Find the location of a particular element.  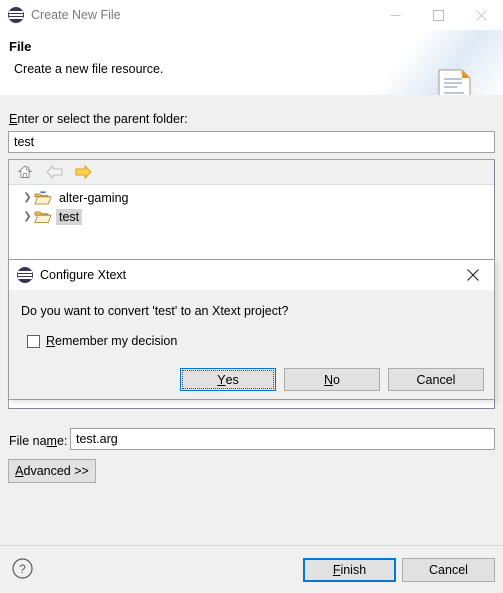

folder-tree-toolbar is located at coordinates (251, 172).